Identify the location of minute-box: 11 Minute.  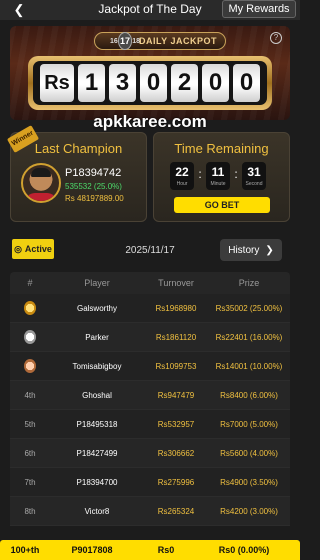
(218, 176).